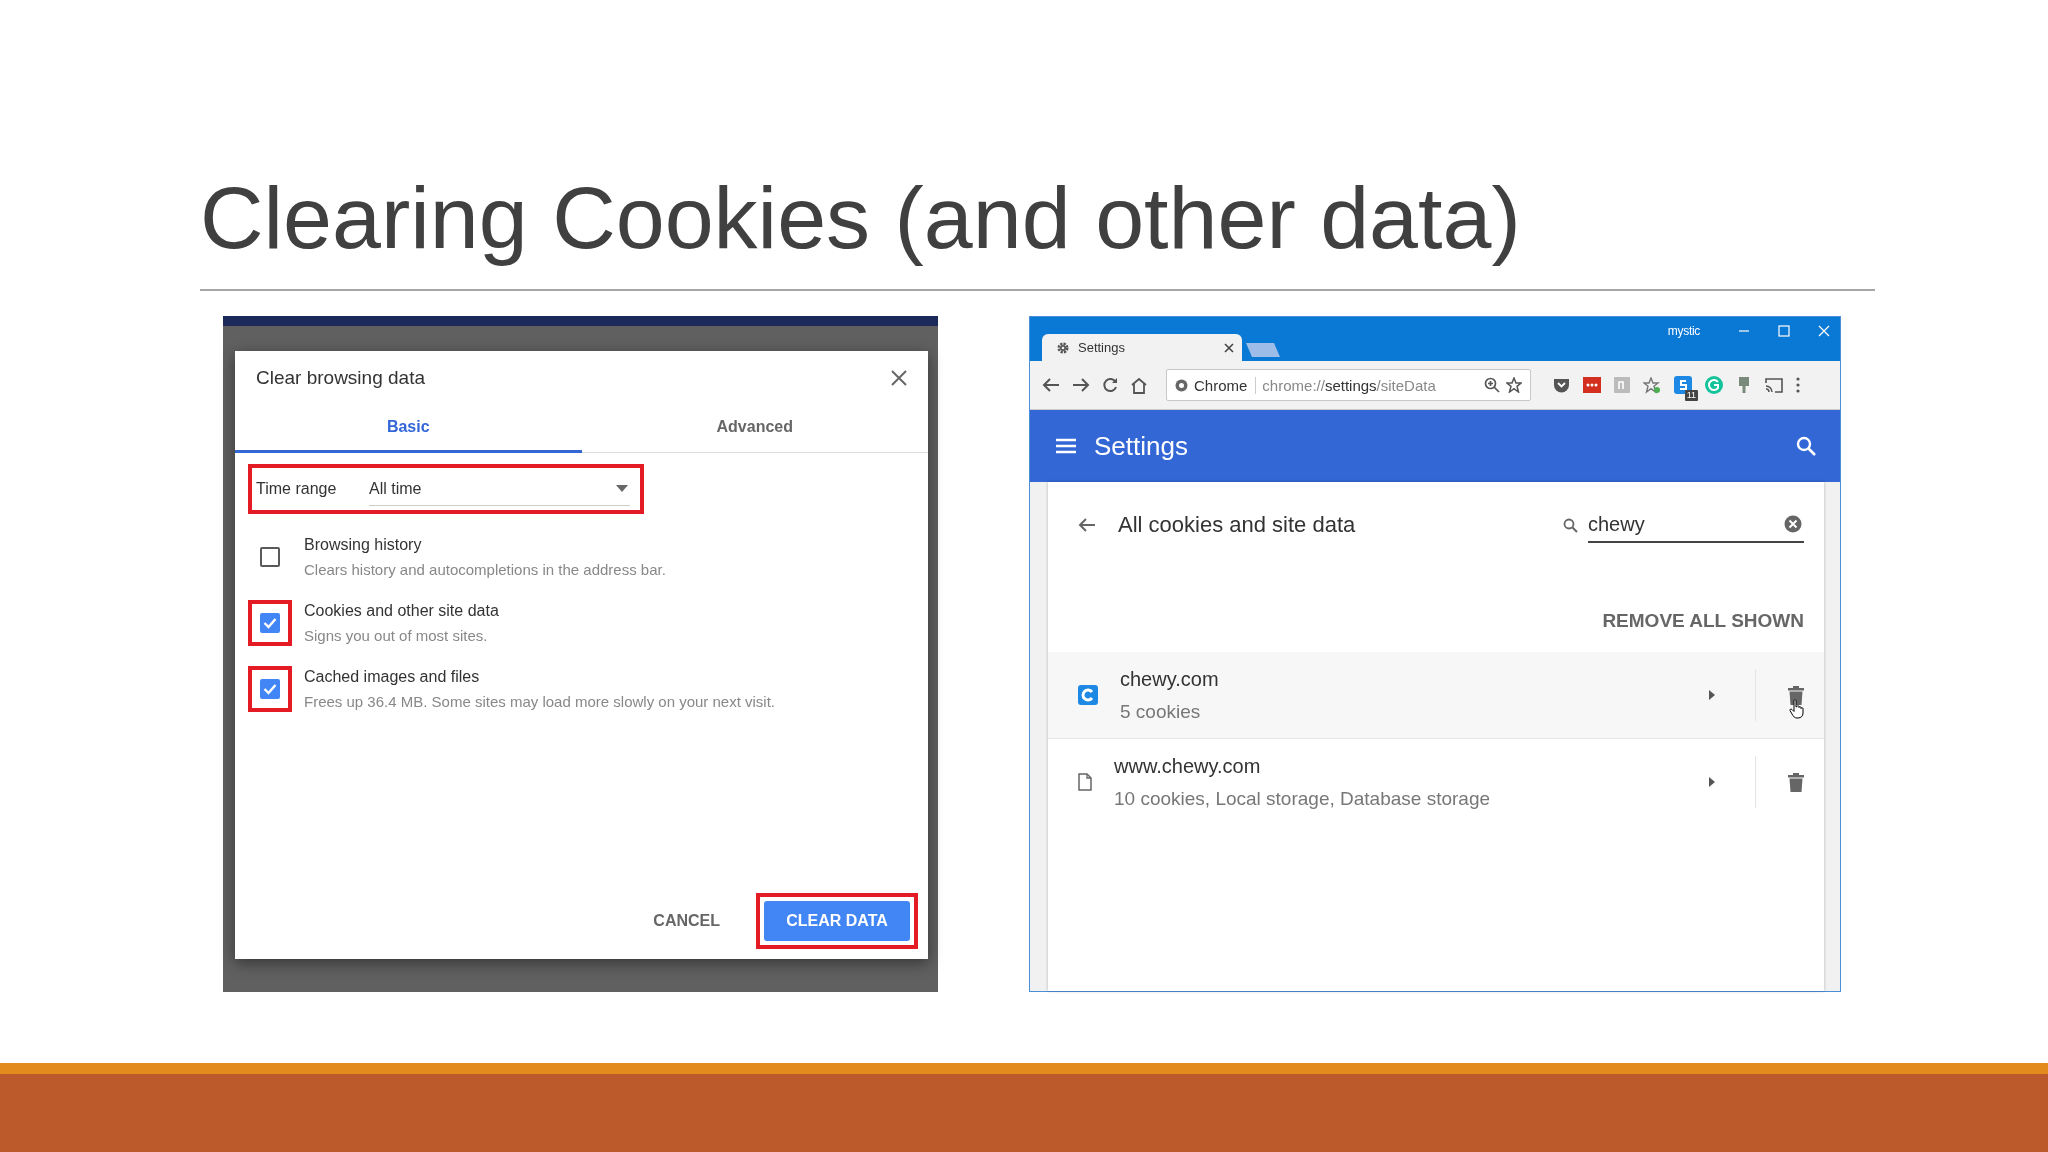  What do you see at coordinates (1088, 695) in the screenshot?
I see `site-favicon-icon` at bounding box center [1088, 695].